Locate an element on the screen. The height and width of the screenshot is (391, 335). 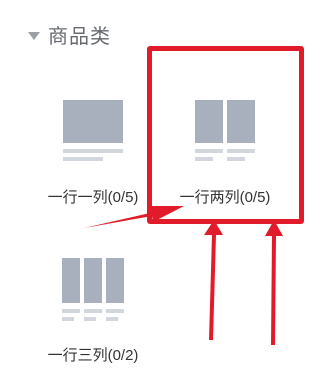
arrow-right-icon is located at coordinates (134, 217).